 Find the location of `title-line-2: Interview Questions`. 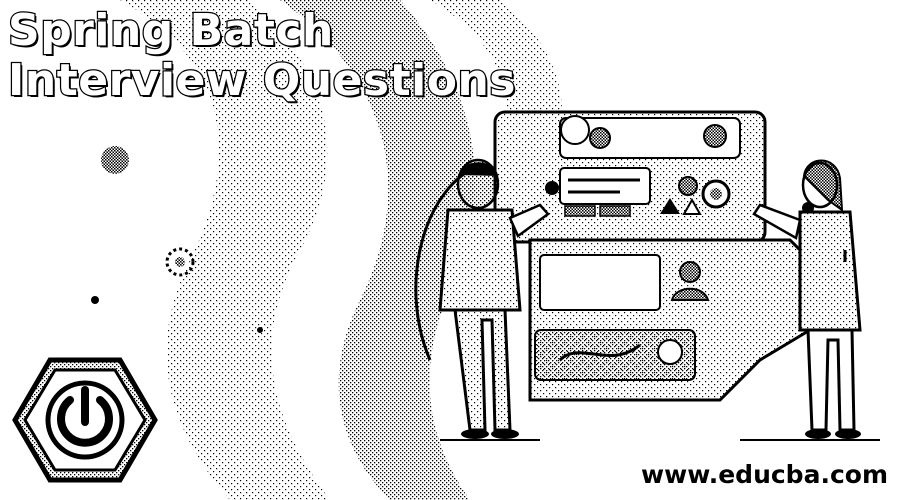

title-line-2: Interview Questions is located at coordinates (262, 80).